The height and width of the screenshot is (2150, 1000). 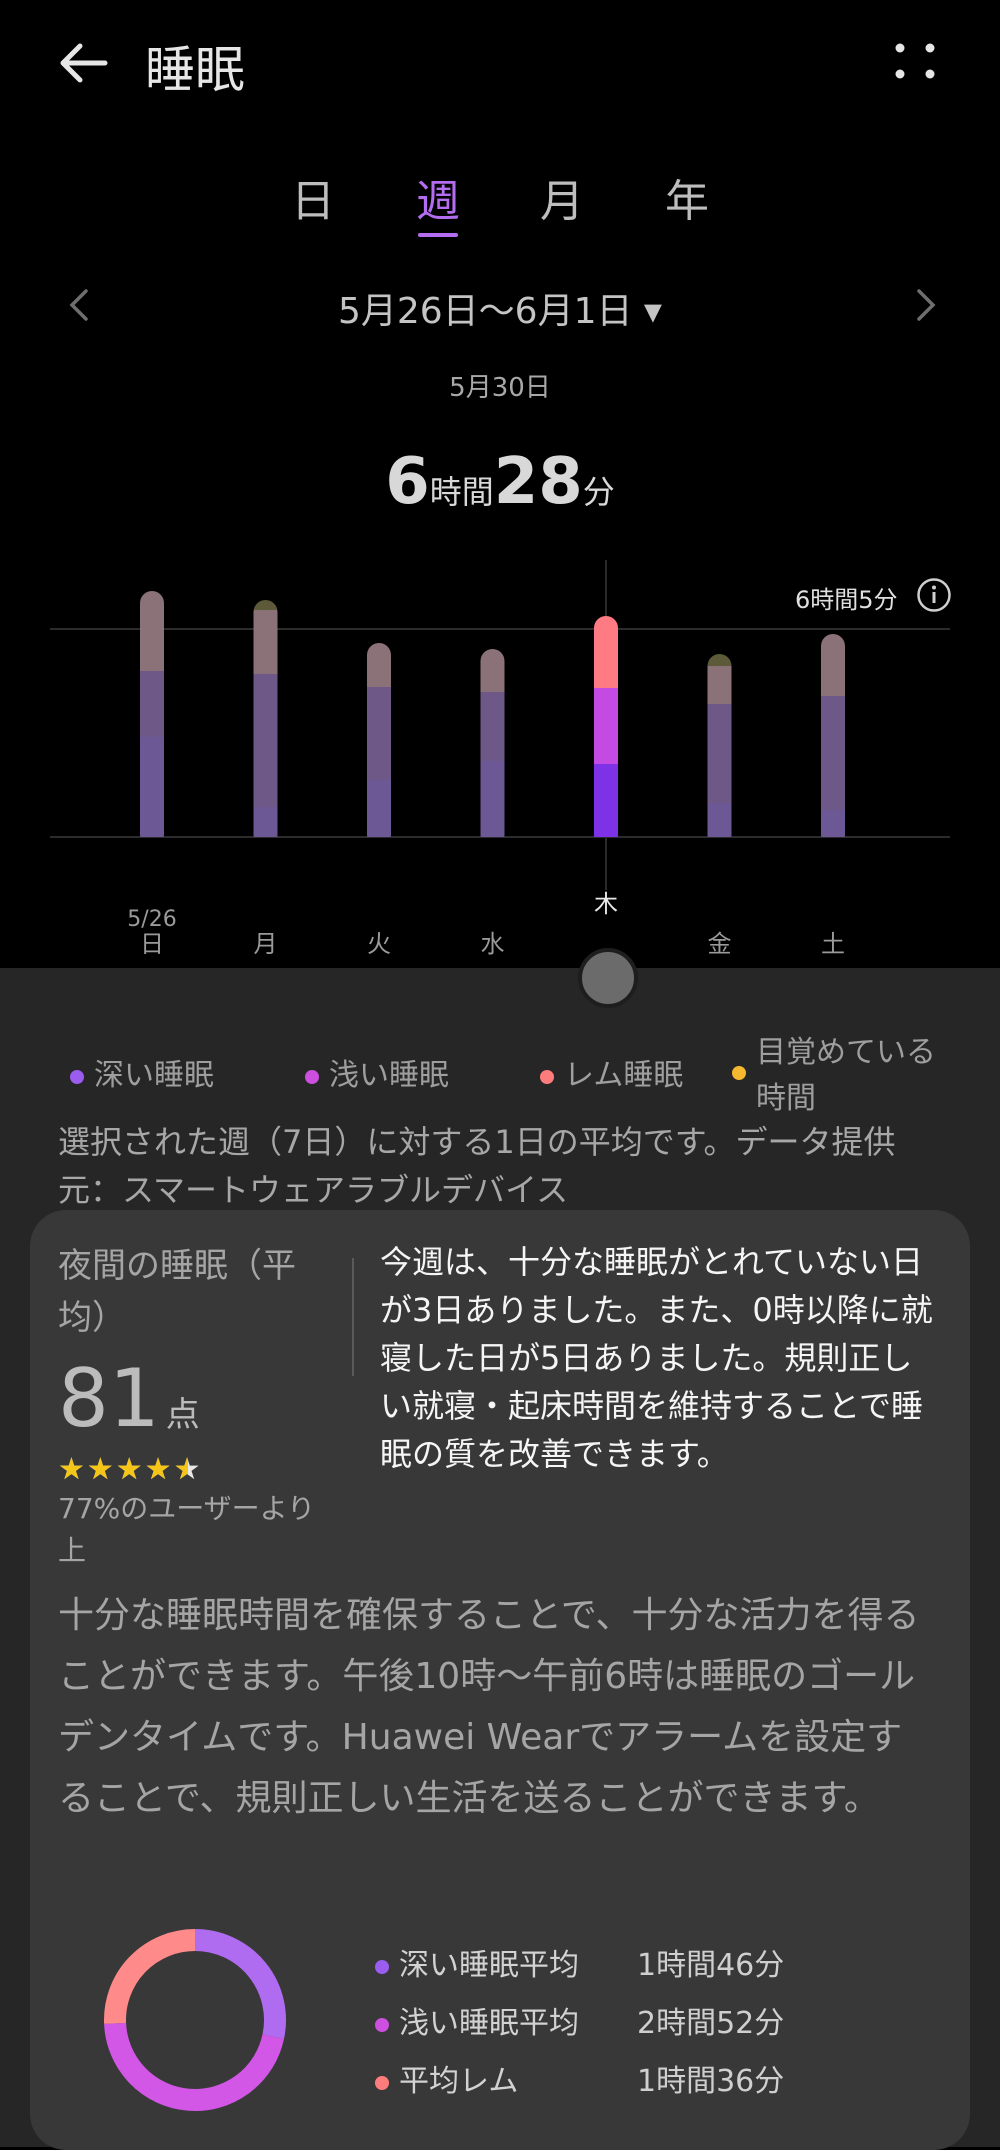 What do you see at coordinates (500, 308) in the screenshot?
I see `date-range-selector: 5月26日〜6月1日 ▾` at bounding box center [500, 308].